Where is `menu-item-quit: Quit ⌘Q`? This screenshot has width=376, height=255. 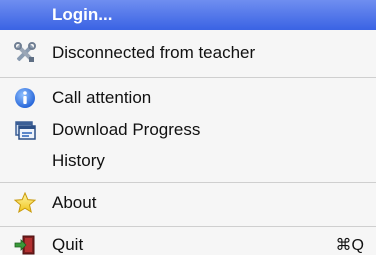 menu-item-quit: Quit ⌘Q is located at coordinates (188, 242).